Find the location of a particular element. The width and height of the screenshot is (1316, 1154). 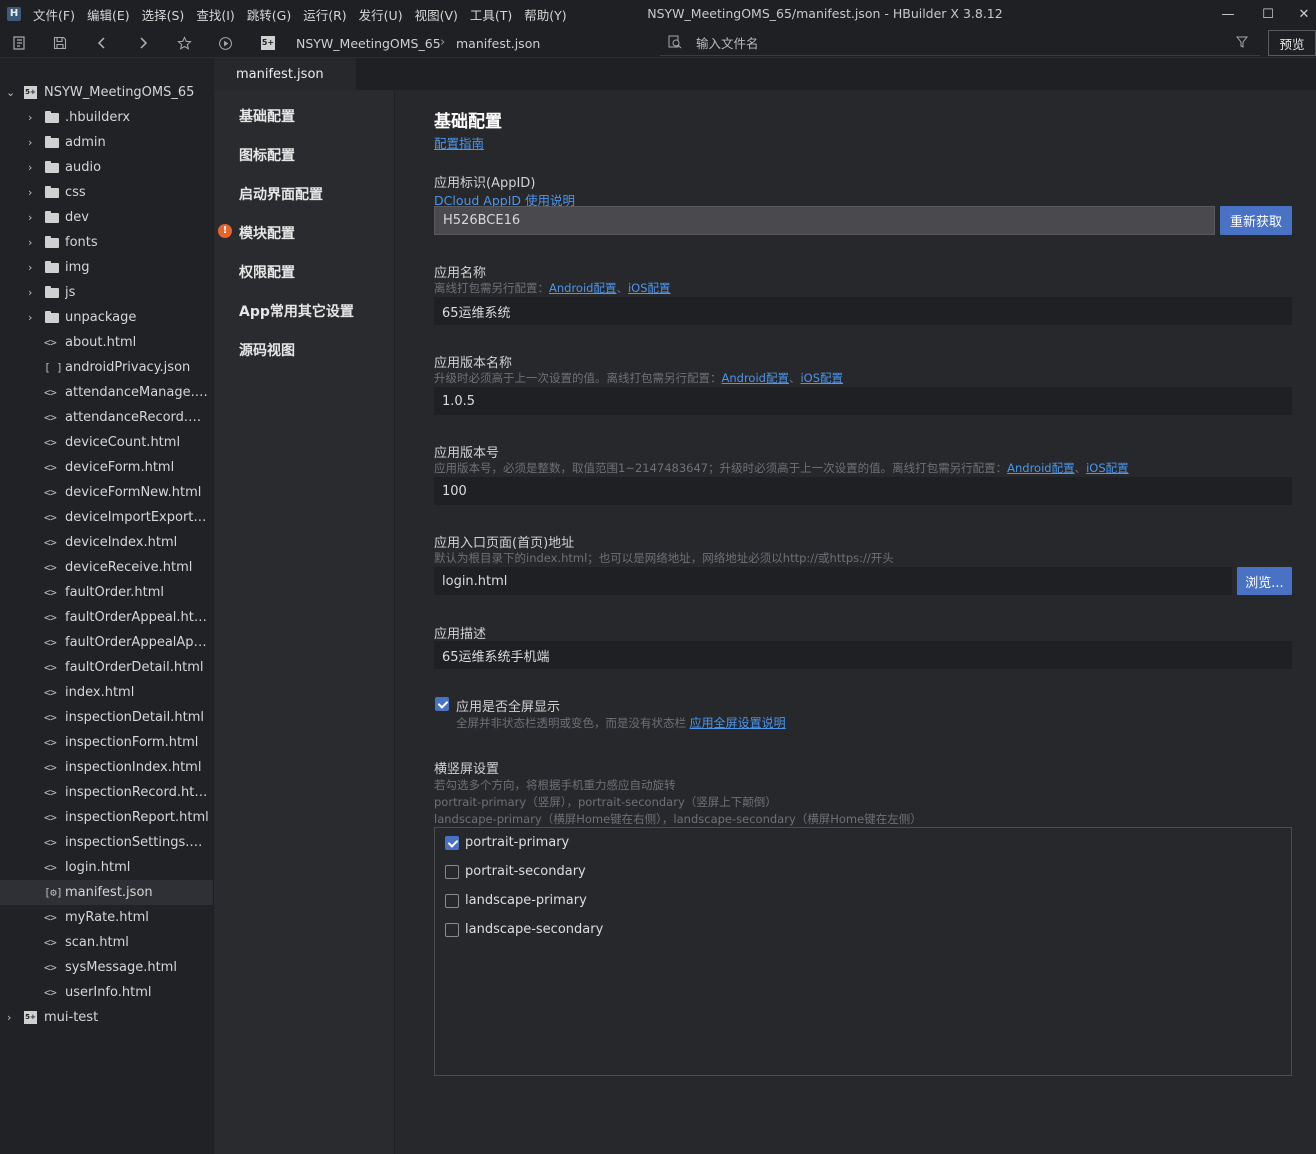

version-name-field: 1.0.5 is located at coordinates (863, 401).